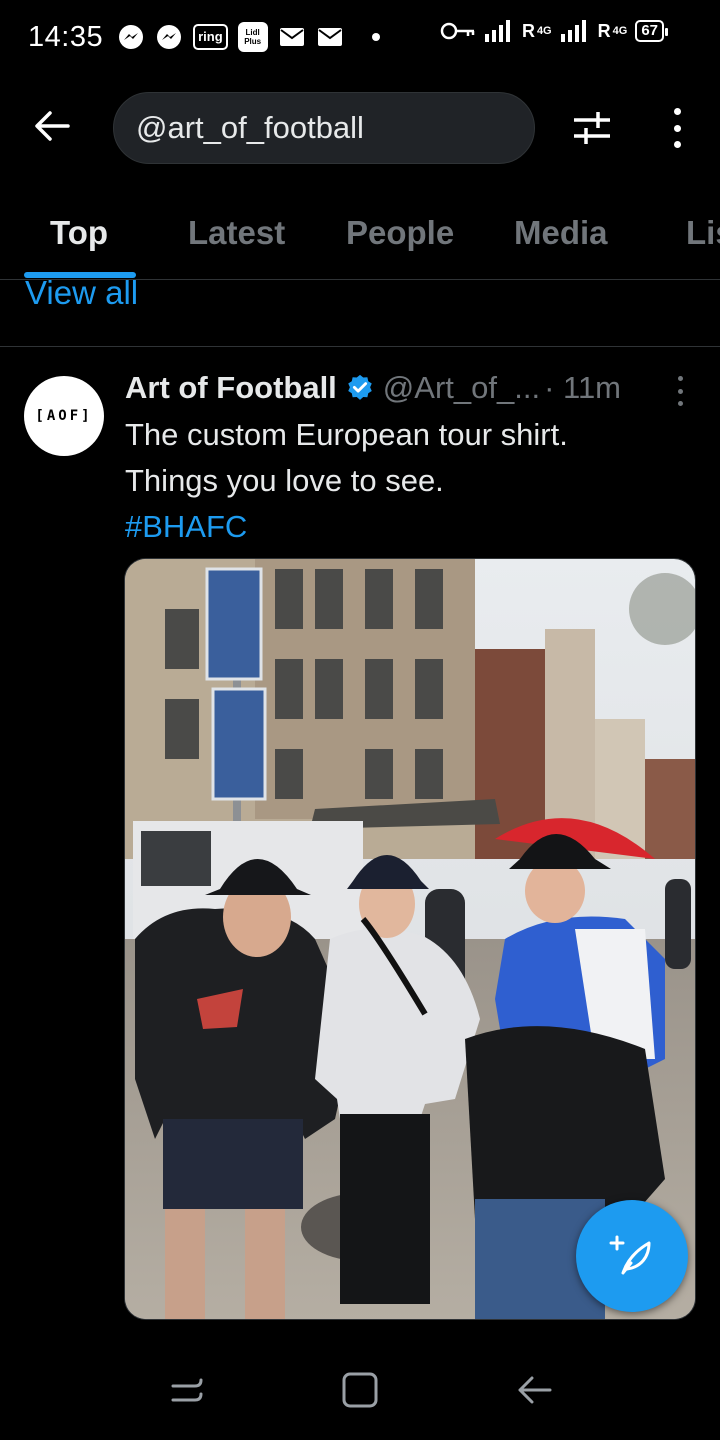 The image size is (720, 1440). Describe the element at coordinates (250, 127) in the screenshot. I see `search-query: @art_of_football` at that location.